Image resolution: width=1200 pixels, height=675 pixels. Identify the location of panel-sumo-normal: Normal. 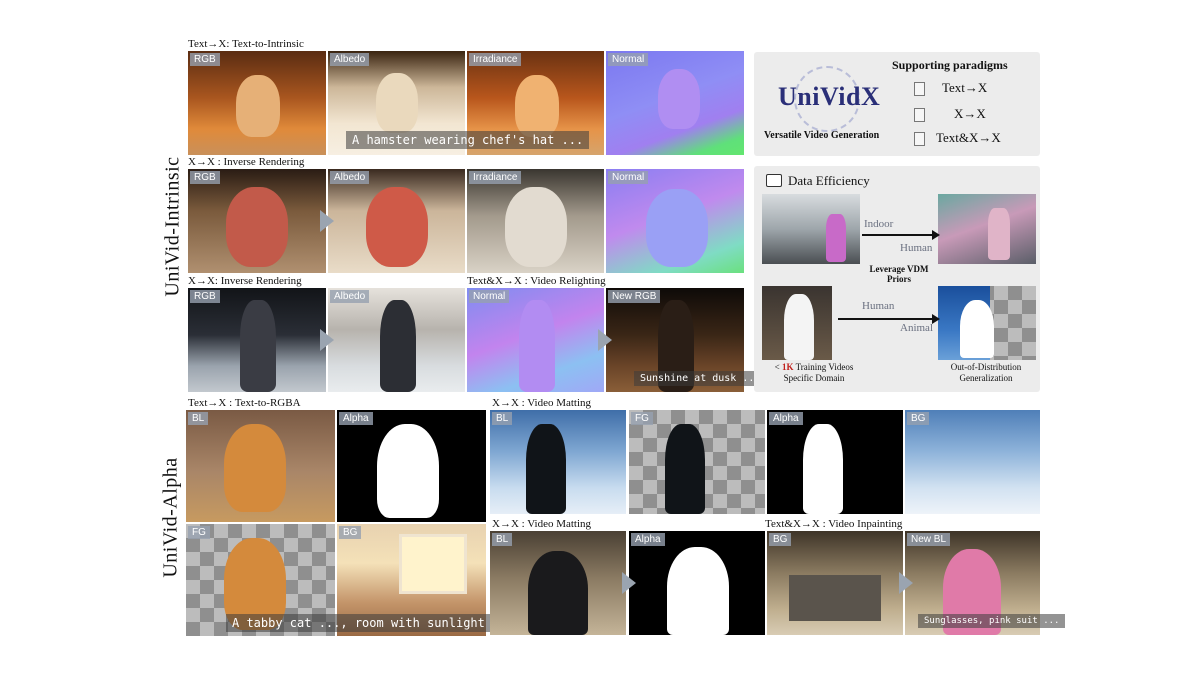
(675, 221).